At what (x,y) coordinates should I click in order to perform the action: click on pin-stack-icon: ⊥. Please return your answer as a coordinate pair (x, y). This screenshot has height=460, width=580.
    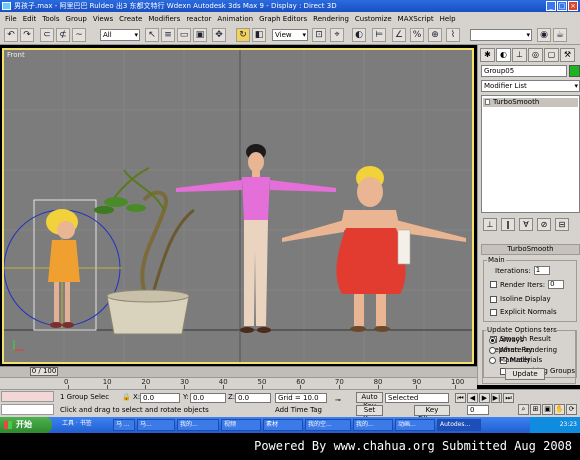
    Looking at the image, I should click on (490, 224).